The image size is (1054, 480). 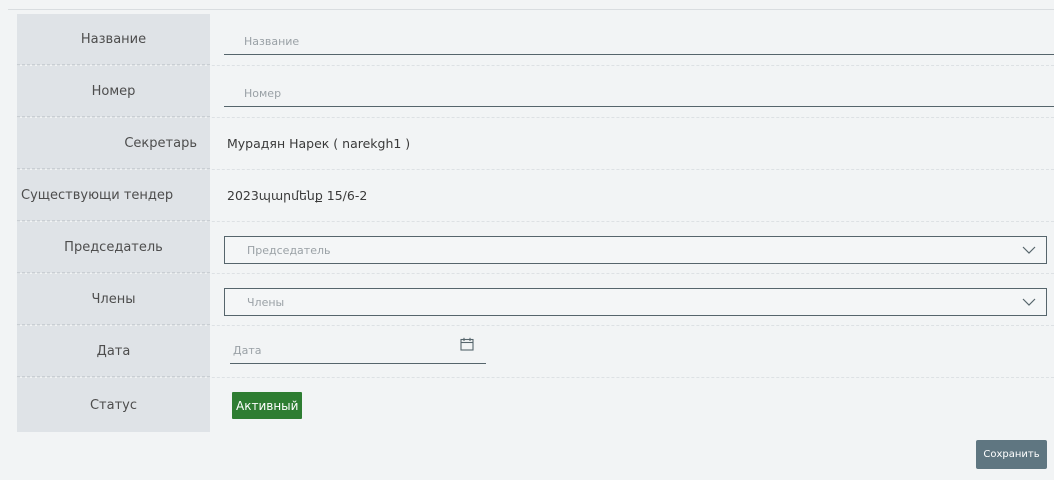 I want to click on top-divider, so click(x=531, y=9).